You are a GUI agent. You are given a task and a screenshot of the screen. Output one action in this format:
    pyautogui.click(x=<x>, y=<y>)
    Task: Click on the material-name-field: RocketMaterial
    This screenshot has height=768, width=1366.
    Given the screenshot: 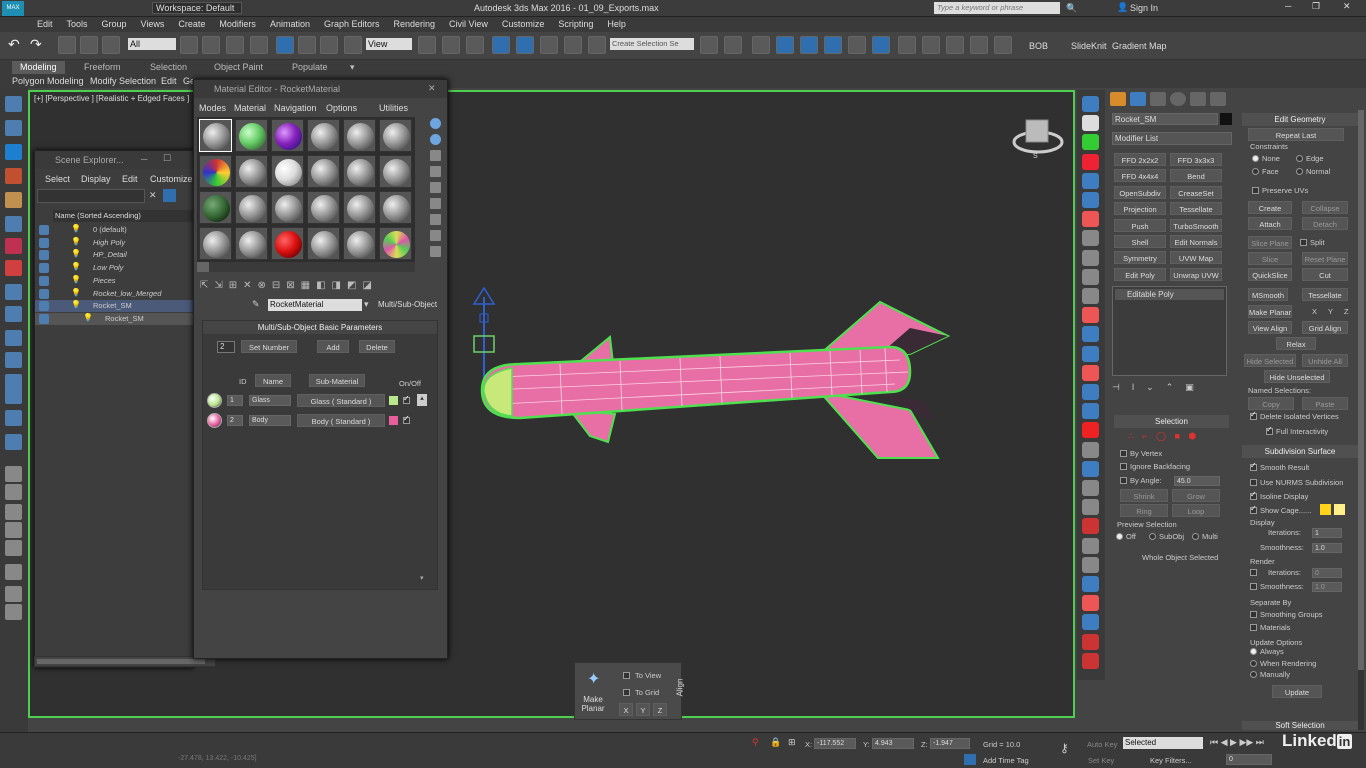 What is the action you would take?
    pyautogui.click(x=315, y=305)
    